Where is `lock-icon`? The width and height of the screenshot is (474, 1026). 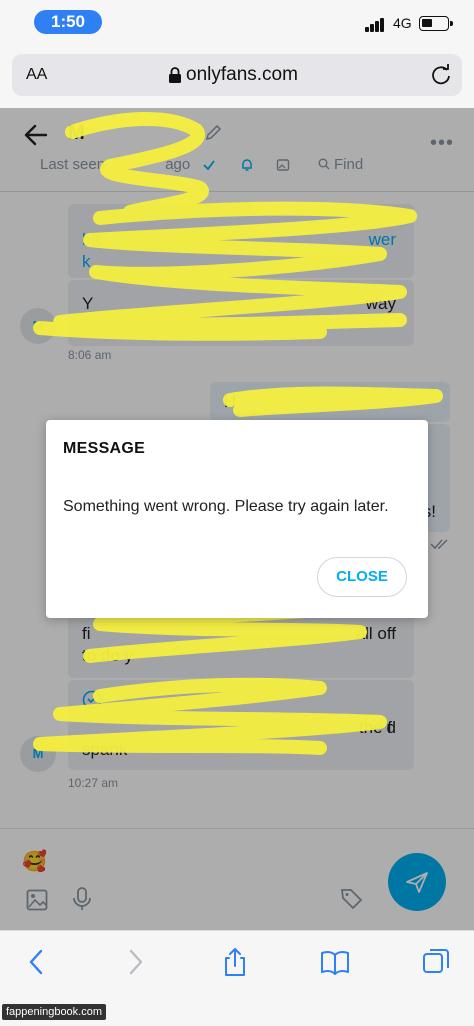 lock-icon is located at coordinates (175, 75).